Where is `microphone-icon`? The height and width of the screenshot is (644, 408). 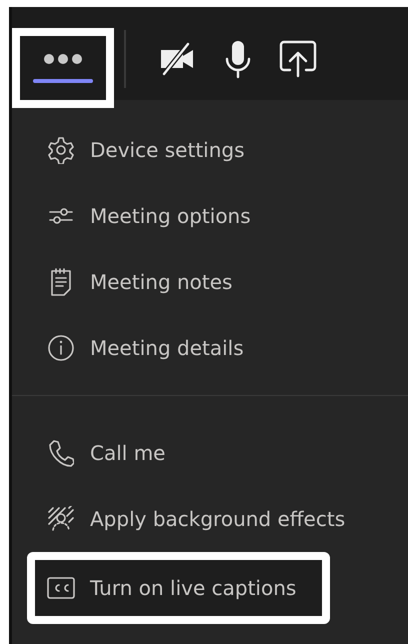 microphone-icon is located at coordinates (238, 59).